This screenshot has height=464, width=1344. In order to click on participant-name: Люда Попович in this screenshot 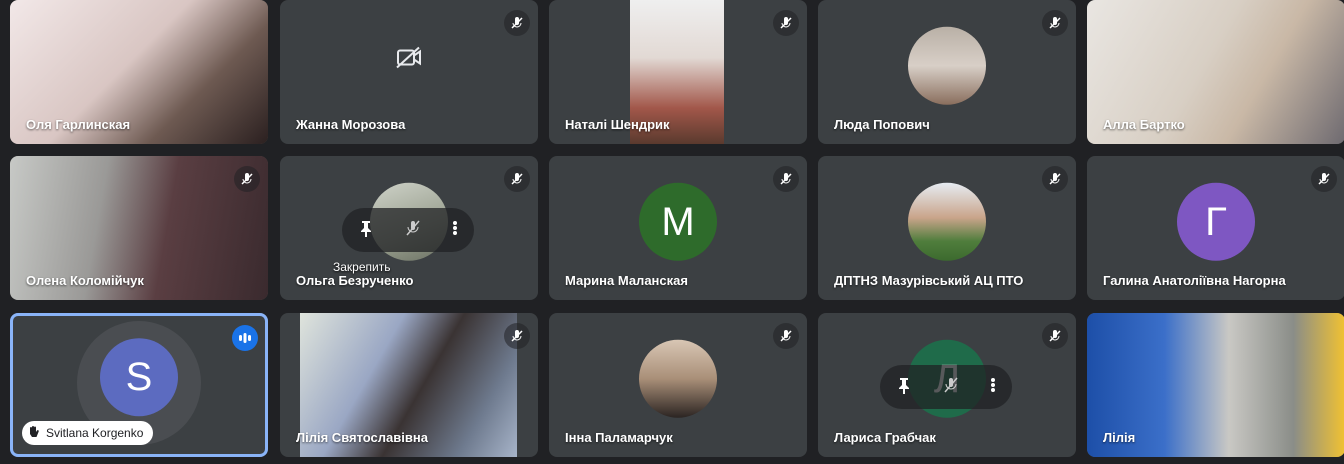, I will do `click(882, 124)`.